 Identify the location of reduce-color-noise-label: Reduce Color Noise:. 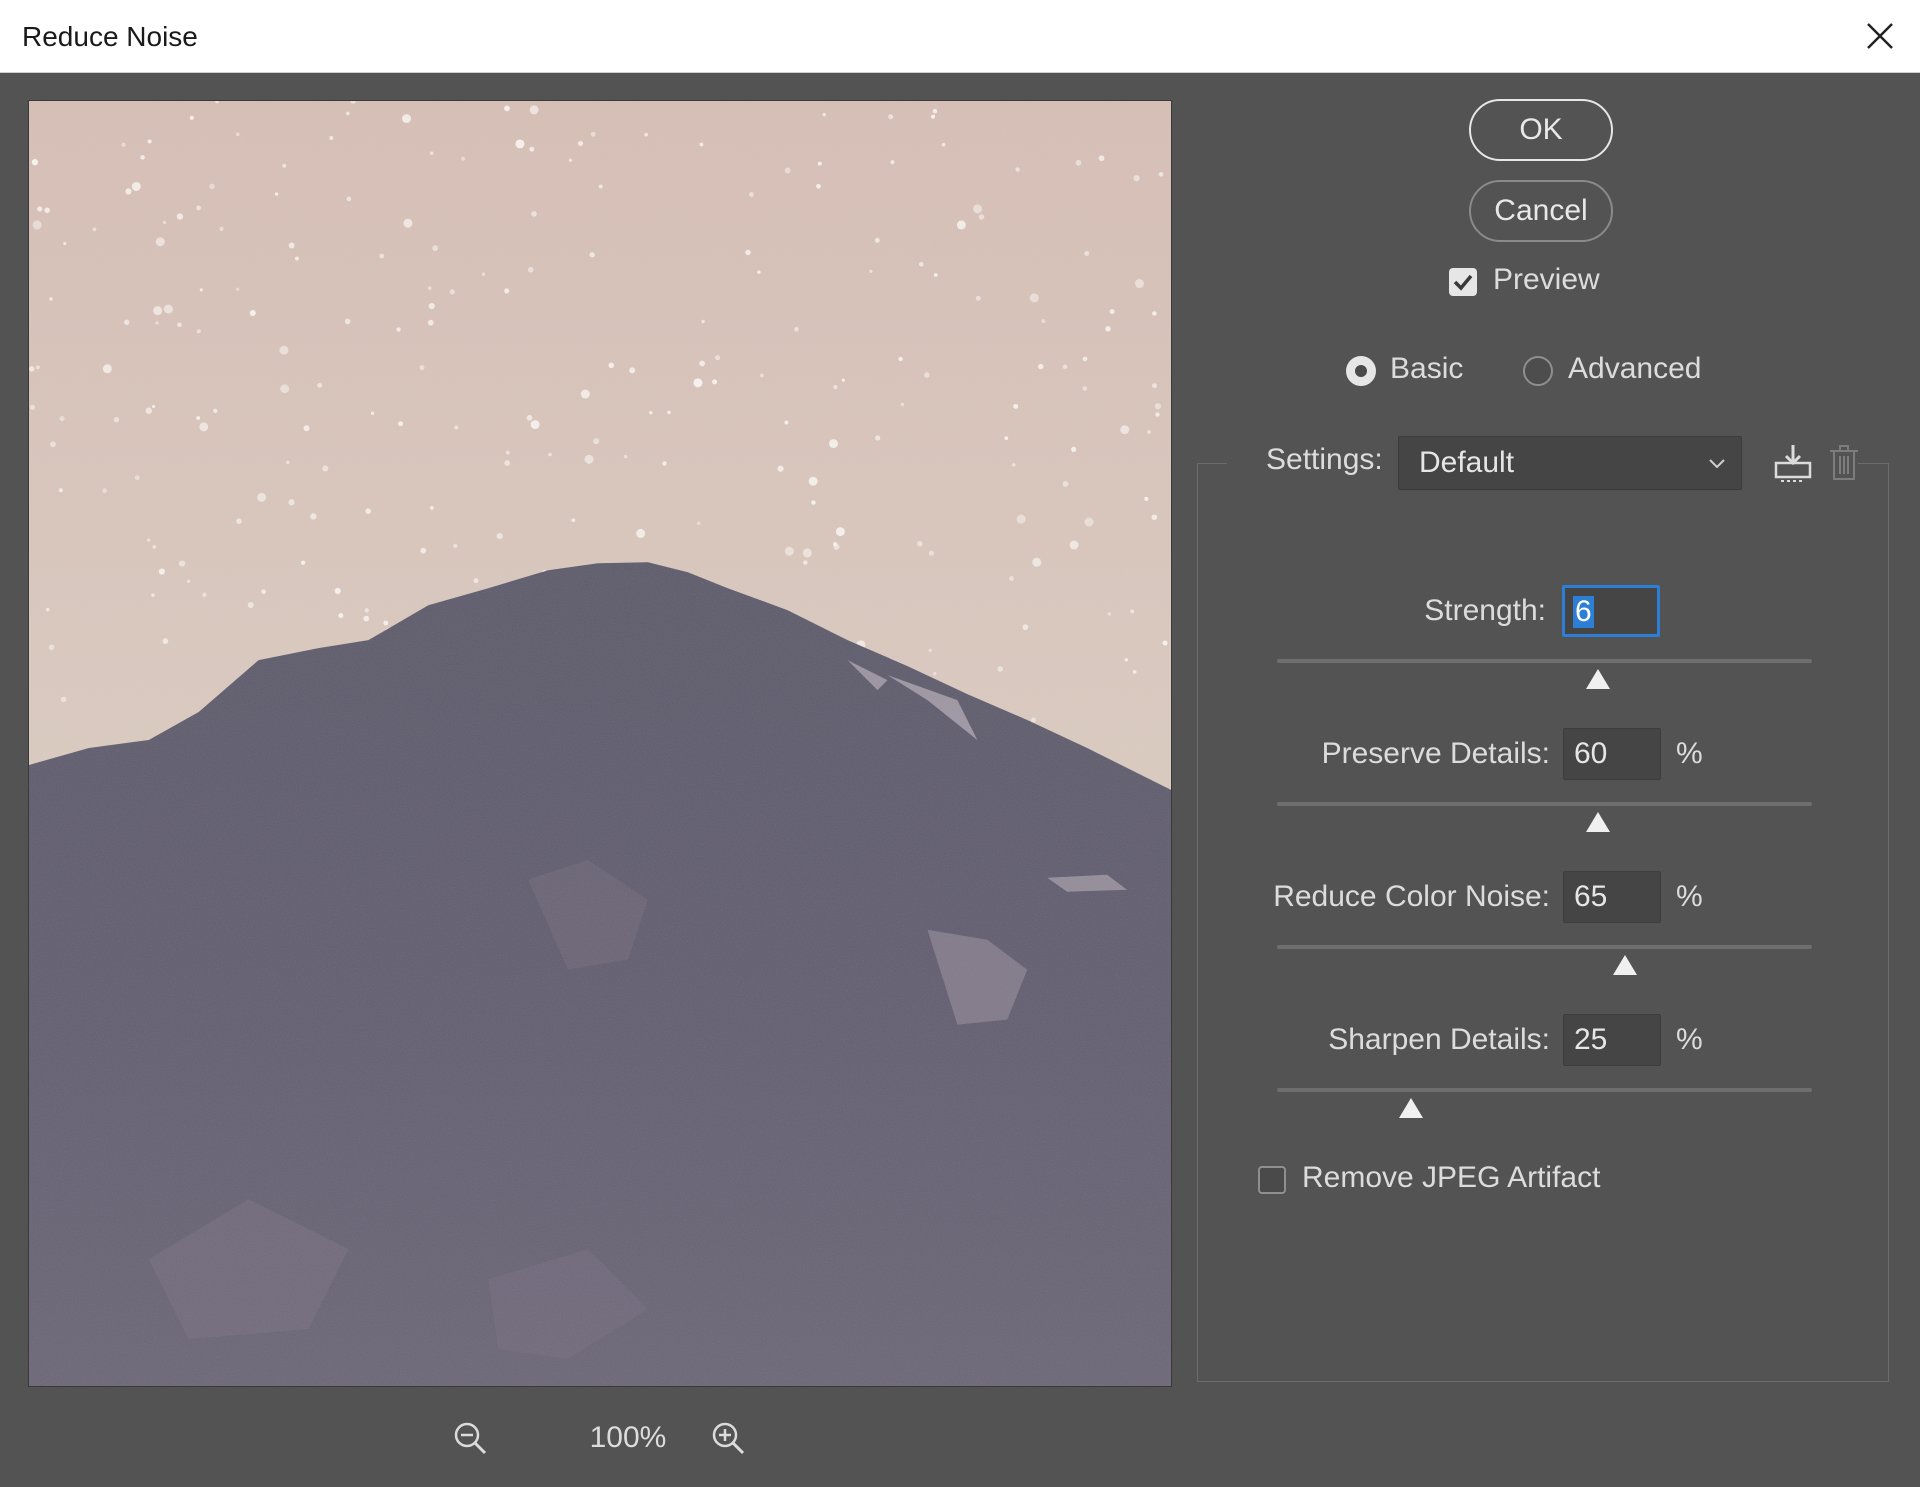
(1411, 896).